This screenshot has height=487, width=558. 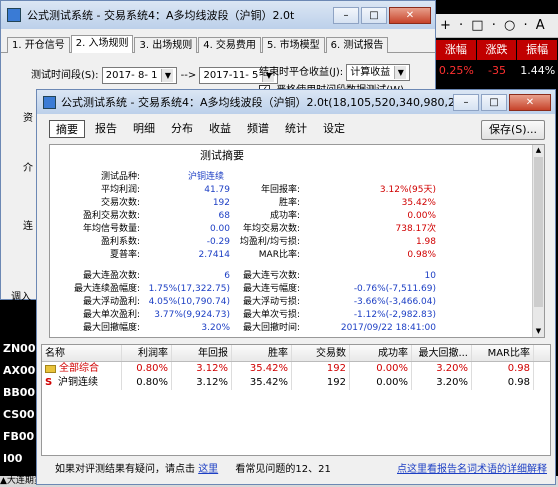 I want to click on scroll-up-icon: ▲, so click(x=538, y=150).